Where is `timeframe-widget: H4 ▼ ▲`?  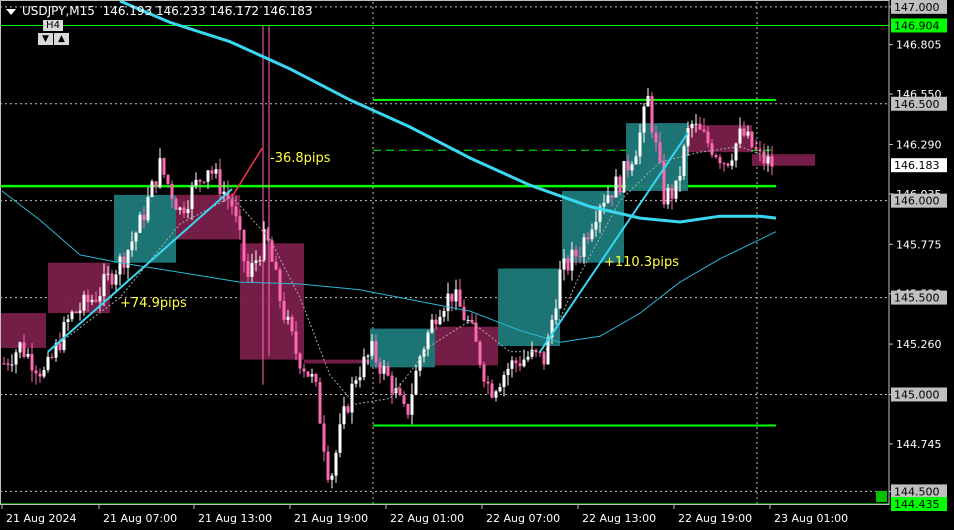 timeframe-widget: H4 ▼ ▲ is located at coordinates (54, 33).